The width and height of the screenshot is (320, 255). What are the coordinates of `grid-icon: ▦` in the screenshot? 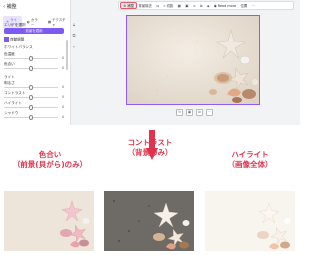 It's located at (179, 5).